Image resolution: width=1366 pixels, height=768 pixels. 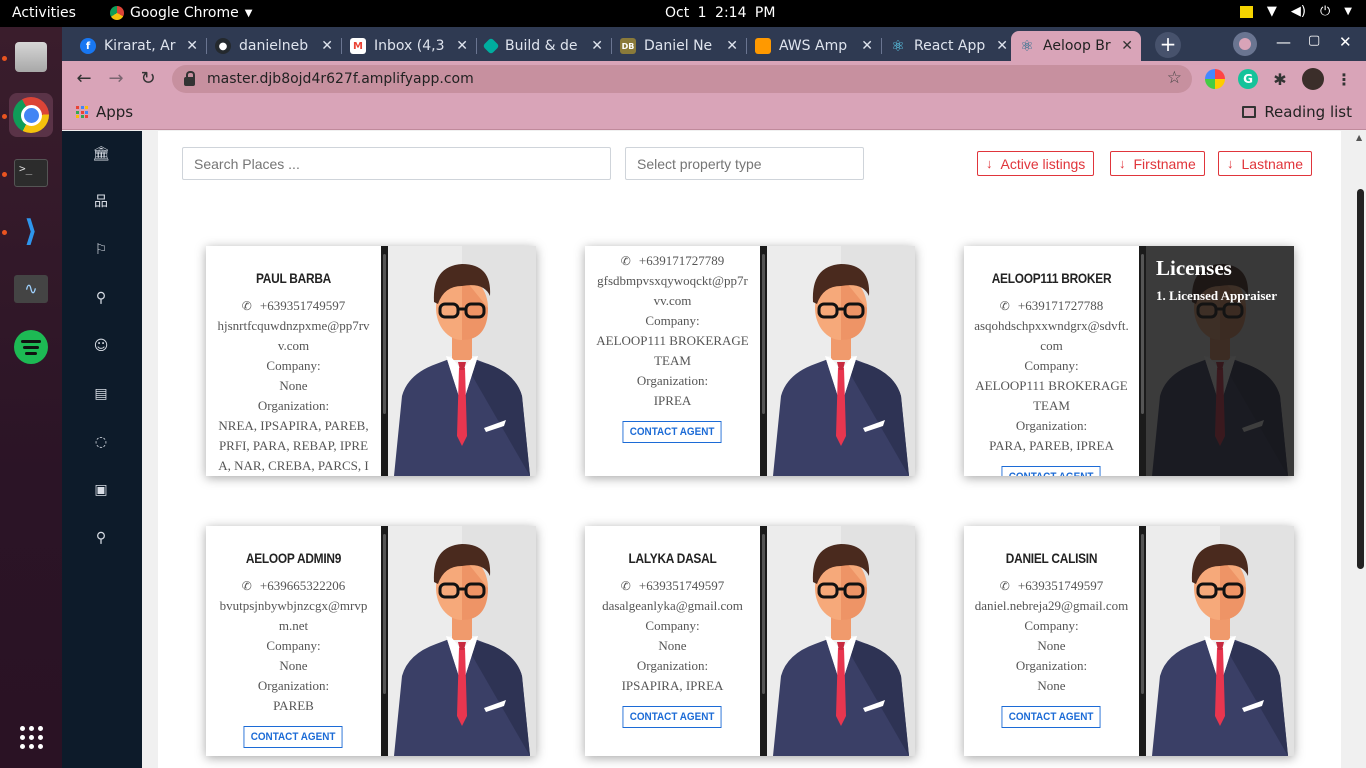 What do you see at coordinates (1359, 137) in the screenshot?
I see `scroll-up-icon: ▲` at bounding box center [1359, 137].